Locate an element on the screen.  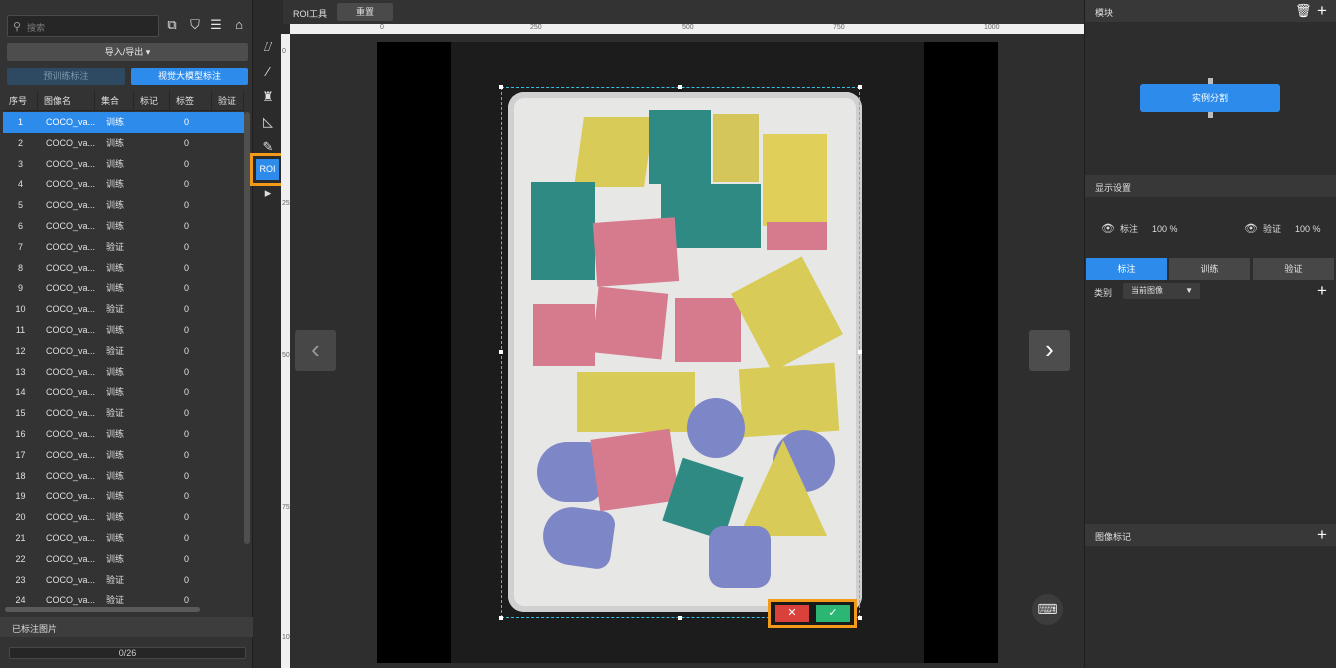
table-row: 7 COCO_va... 验证 0 is located at coordinates (123, 247).